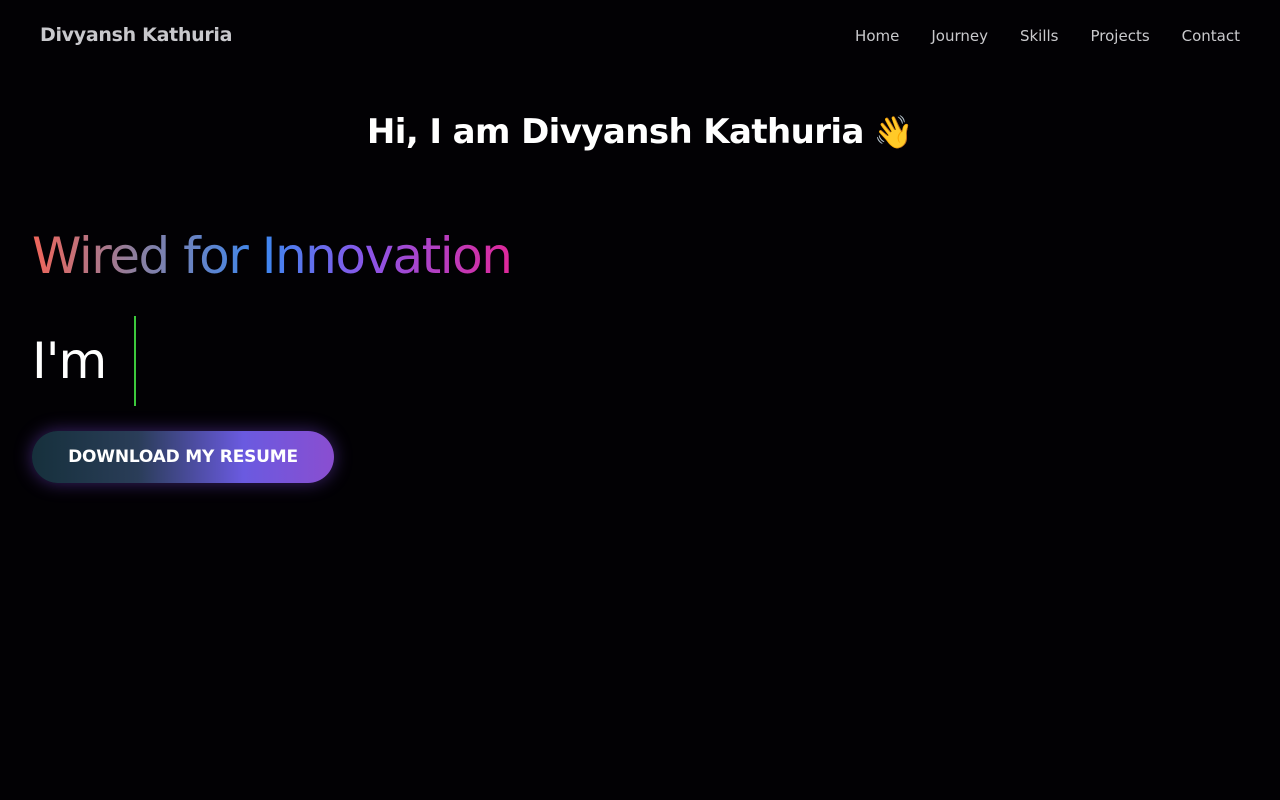 The height and width of the screenshot is (800, 1280). What do you see at coordinates (272, 256) in the screenshot?
I see `hero-tagline: Wired for Innovation` at bounding box center [272, 256].